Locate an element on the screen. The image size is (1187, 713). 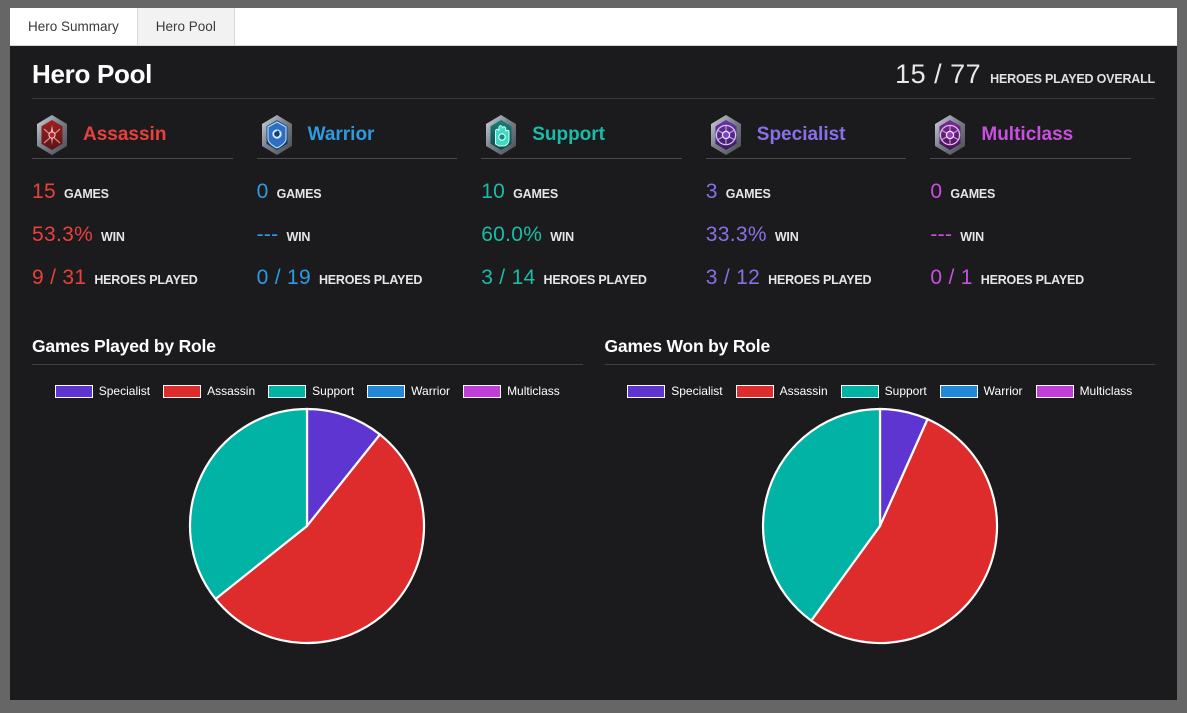
legend-swatch-assassin is located at coordinates (754, 391).